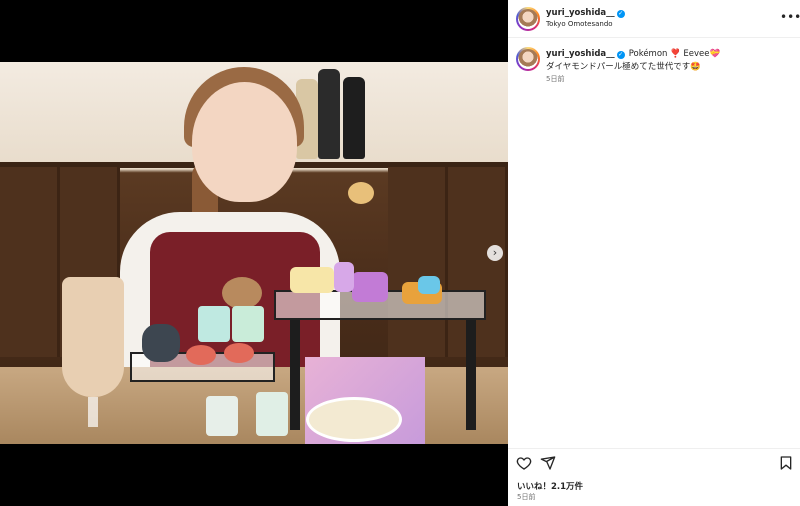 The image size is (800, 506). What do you see at coordinates (361, 193) in the screenshot?
I see `photo-macaron` at bounding box center [361, 193].